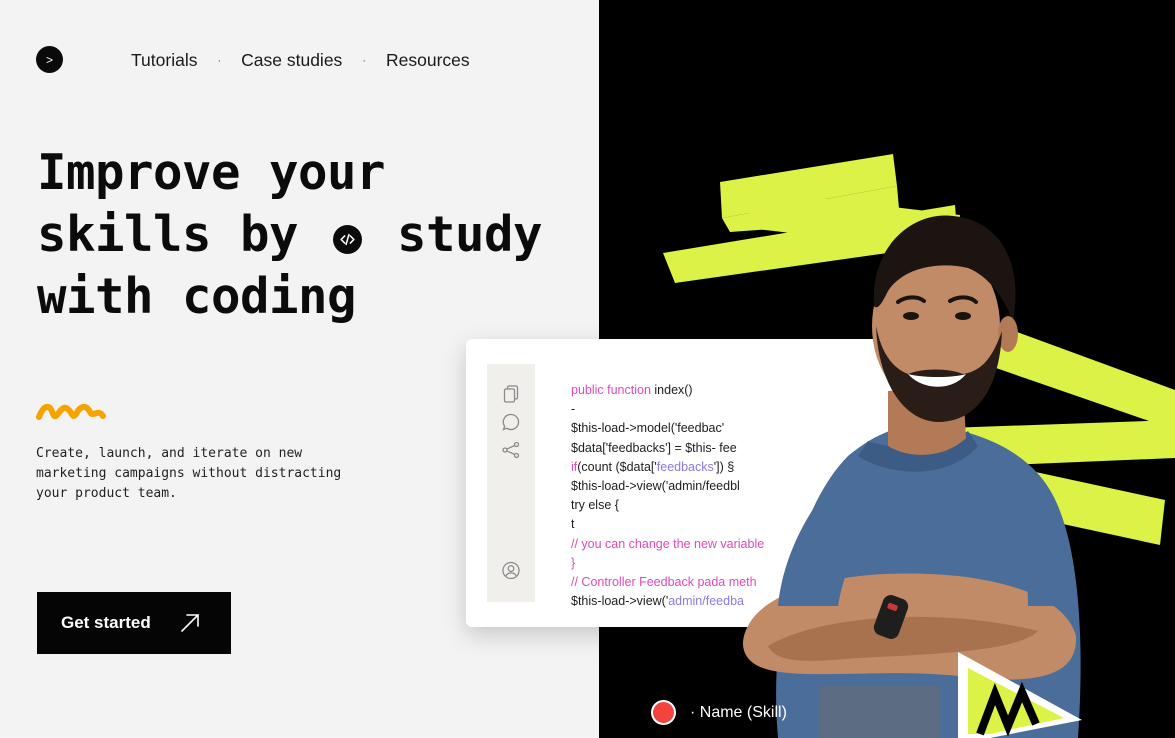  I want to click on code-token: public function, so click(613, 390).